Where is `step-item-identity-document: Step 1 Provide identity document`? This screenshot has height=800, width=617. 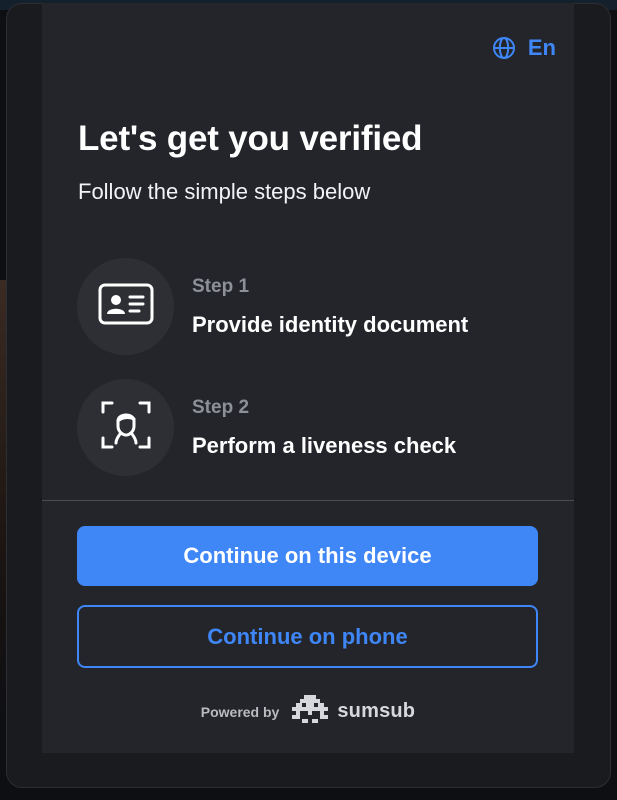
step-item-identity-document: Step 1 Provide identity document is located at coordinates (272, 306).